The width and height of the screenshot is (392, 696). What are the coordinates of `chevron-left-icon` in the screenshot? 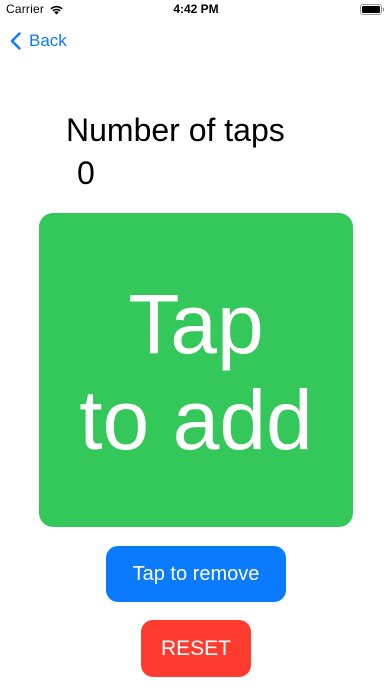 It's located at (15, 41).